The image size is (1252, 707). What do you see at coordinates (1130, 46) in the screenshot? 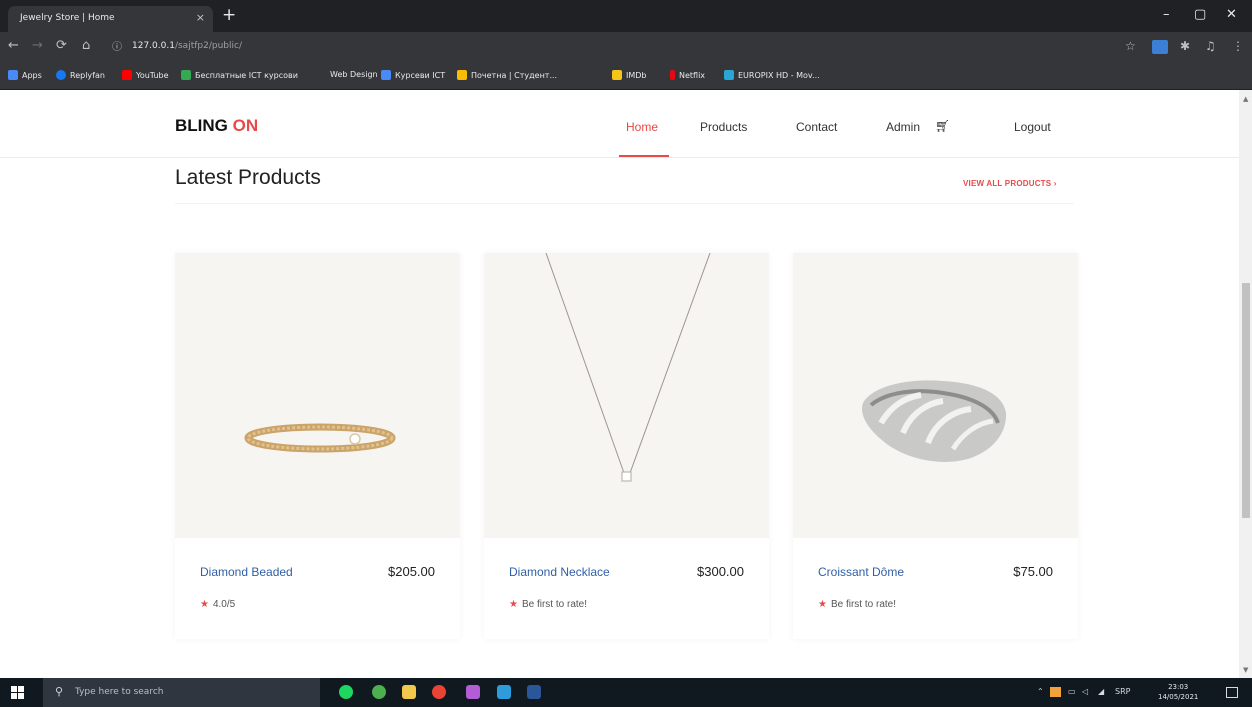
I see `bookmark-star-icon: ☆` at bounding box center [1130, 46].